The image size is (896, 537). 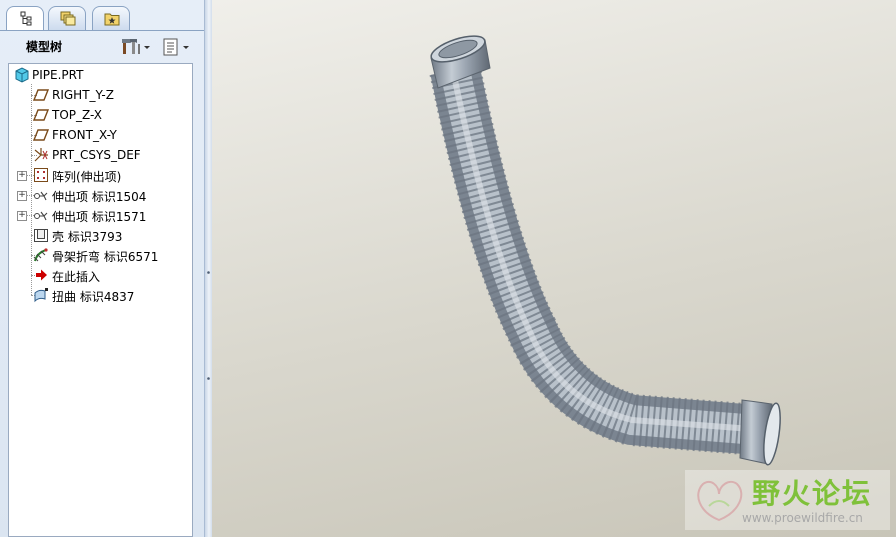 What do you see at coordinates (802, 518) in the screenshot?
I see `watermark-url: www.proewildfire.cn` at bounding box center [802, 518].